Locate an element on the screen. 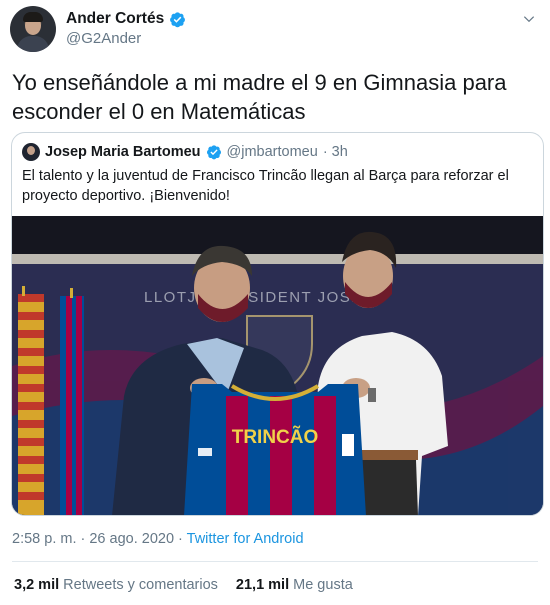 This screenshot has width=550, height=605. quoted-author-name: Josep Maria Bartomeu is located at coordinates (123, 152).